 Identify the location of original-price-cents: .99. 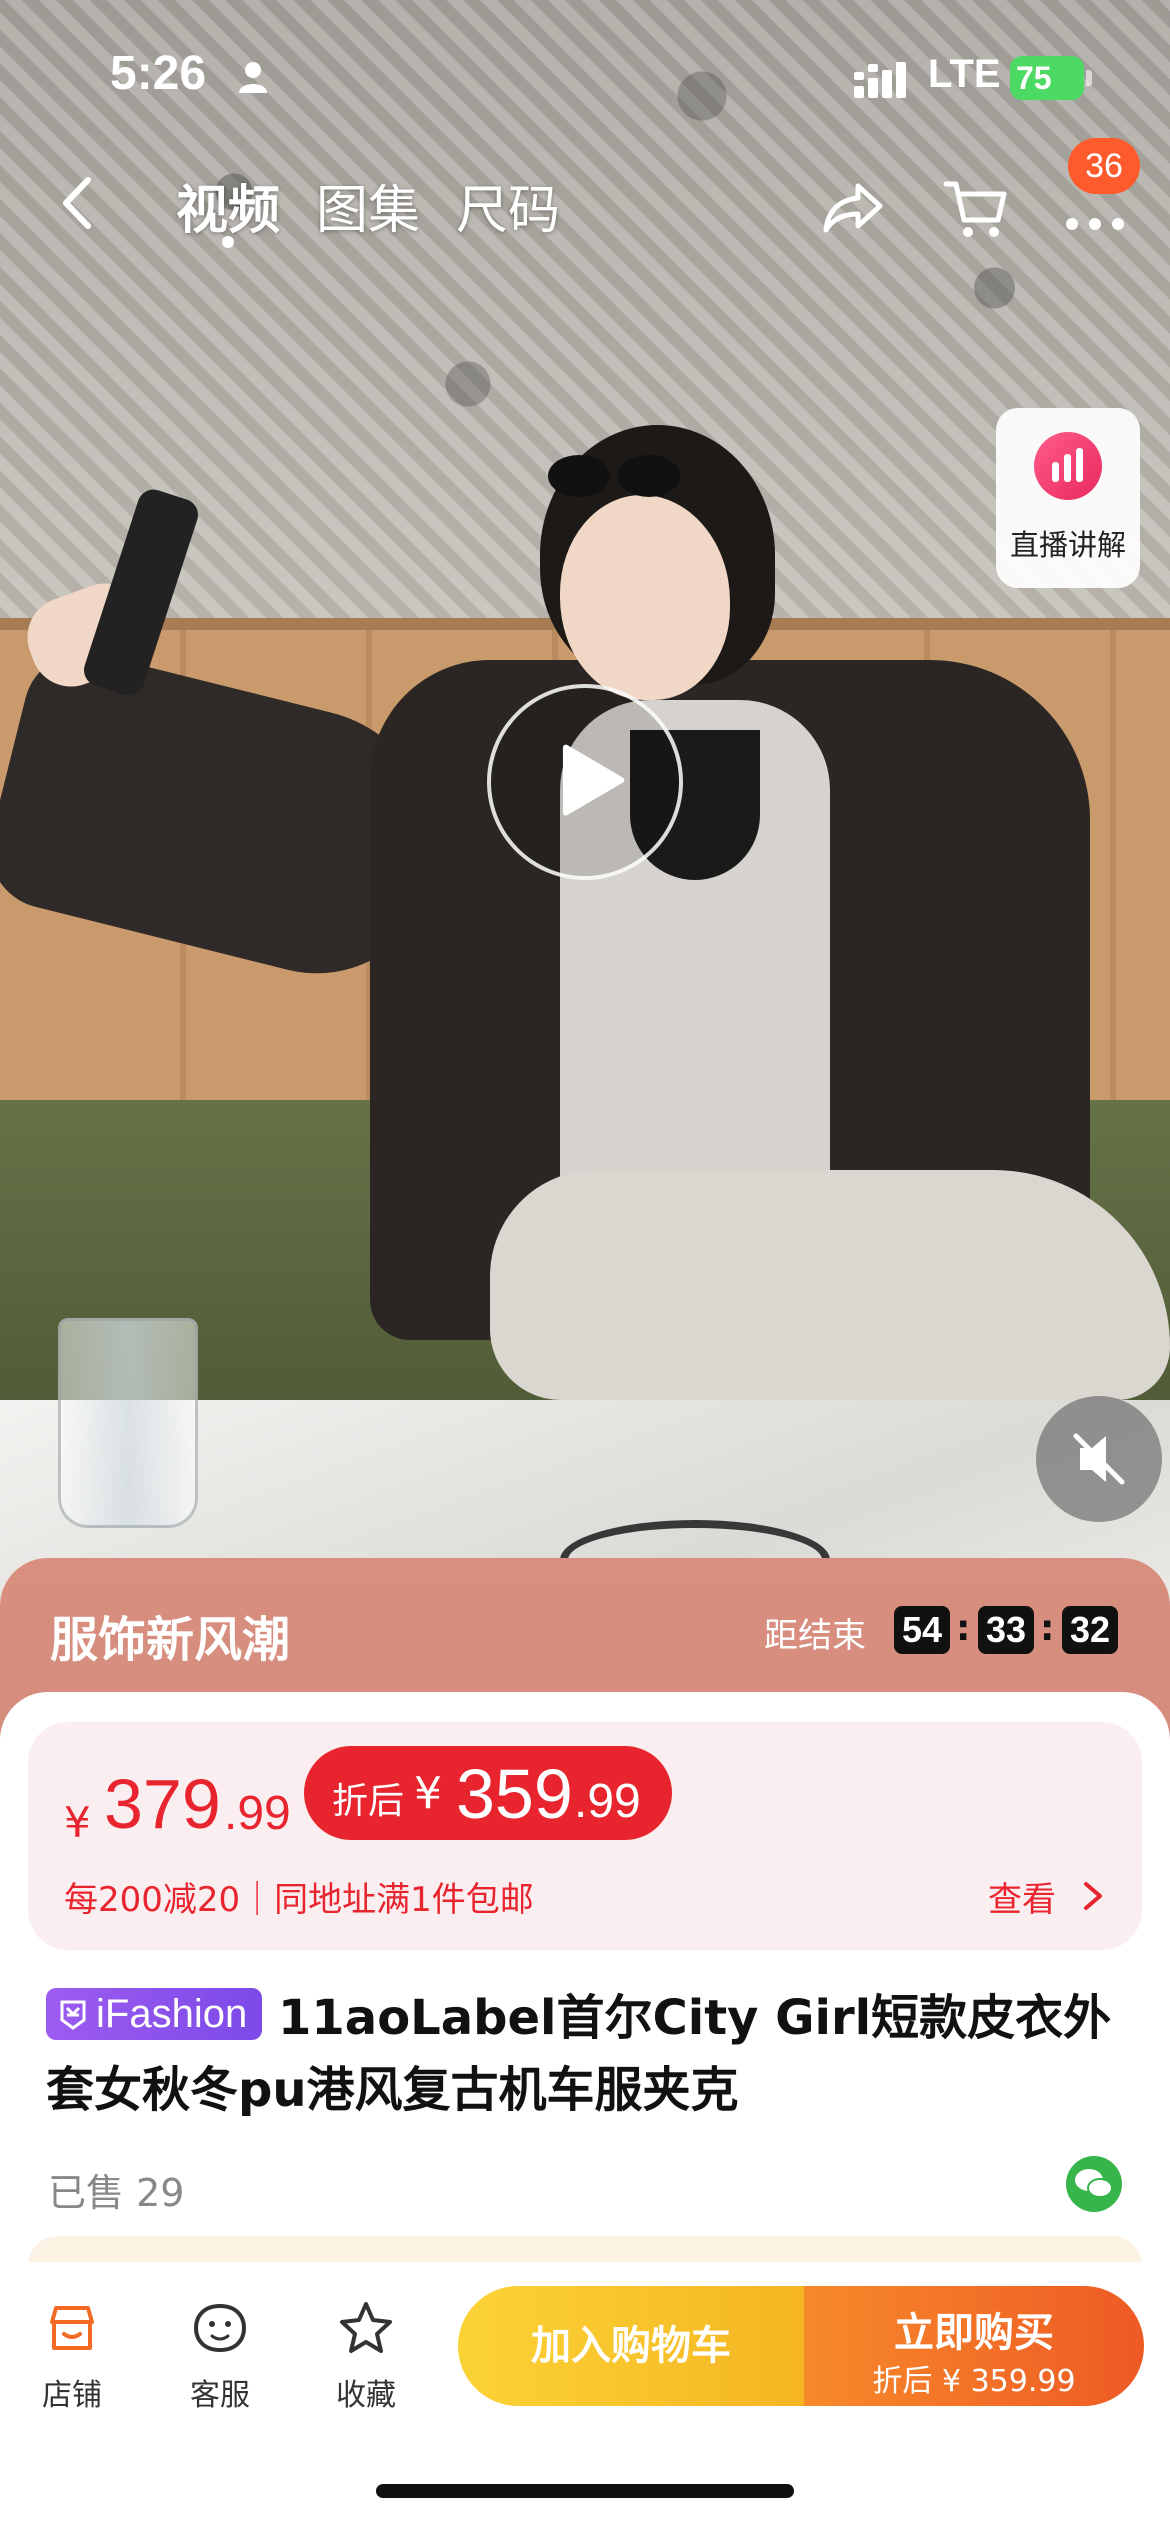
(257, 1813).